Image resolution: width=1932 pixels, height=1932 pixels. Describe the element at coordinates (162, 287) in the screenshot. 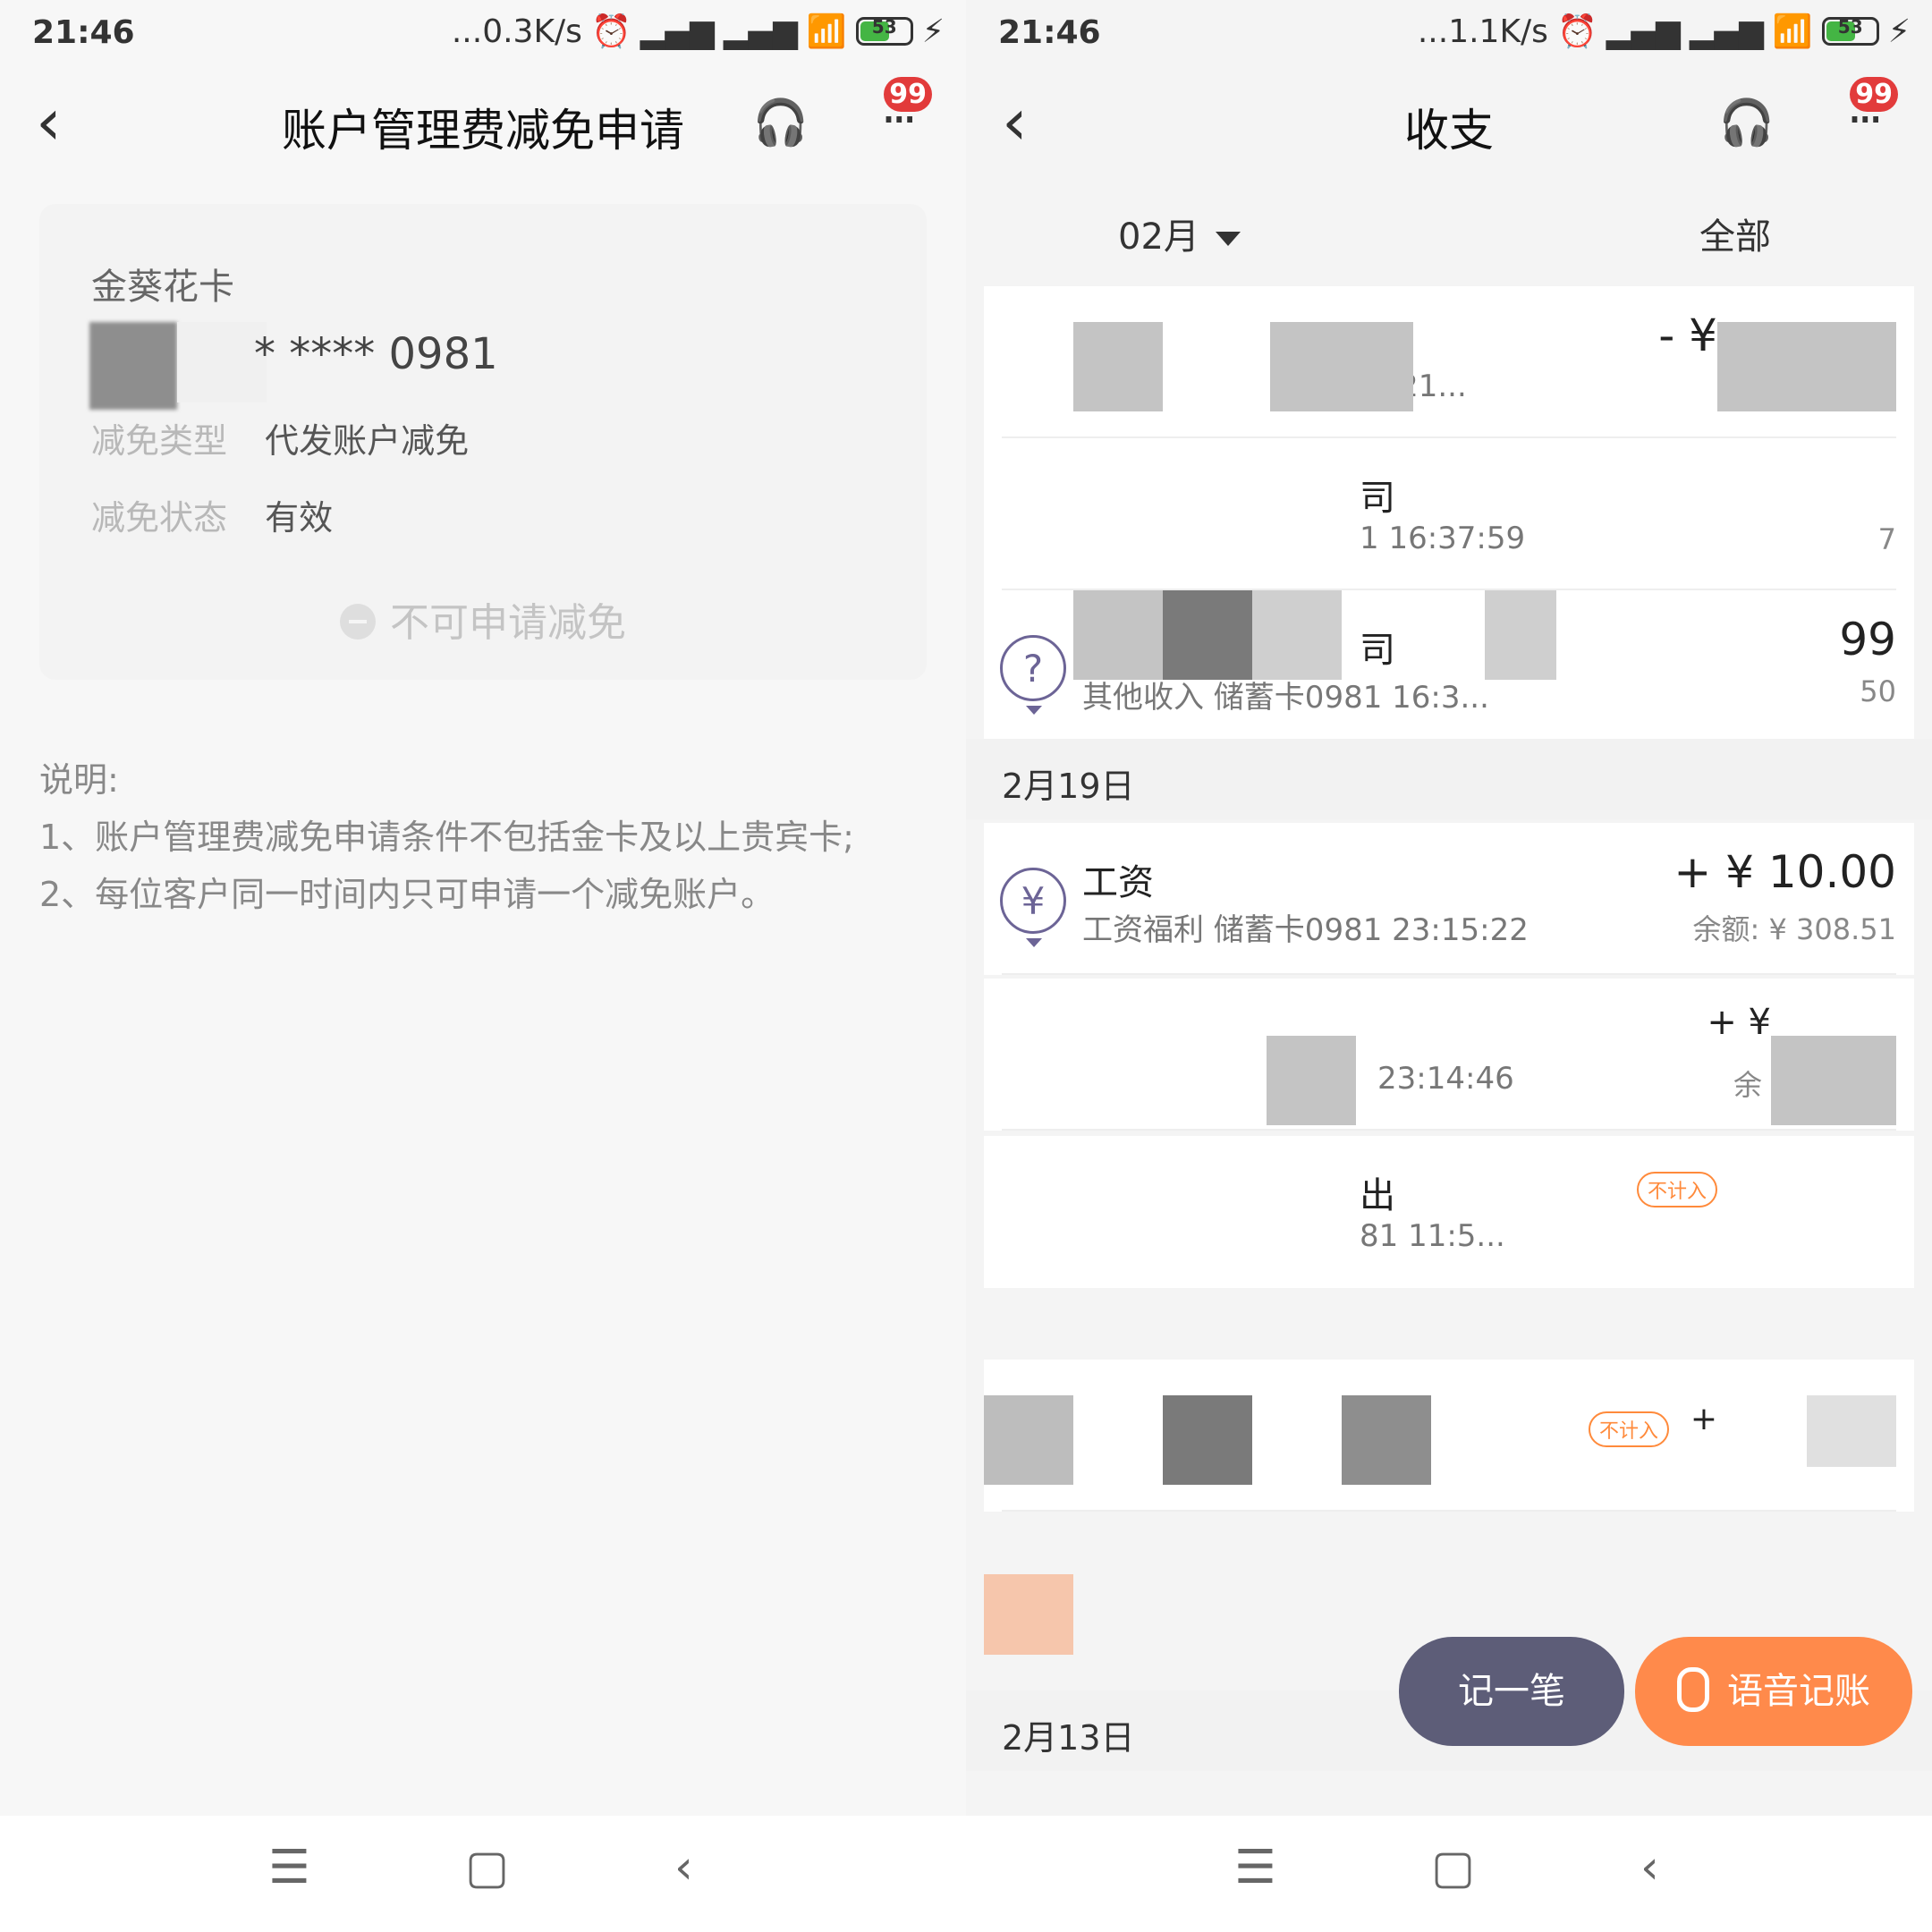

I see `card-name: 金葵花卡` at that location.